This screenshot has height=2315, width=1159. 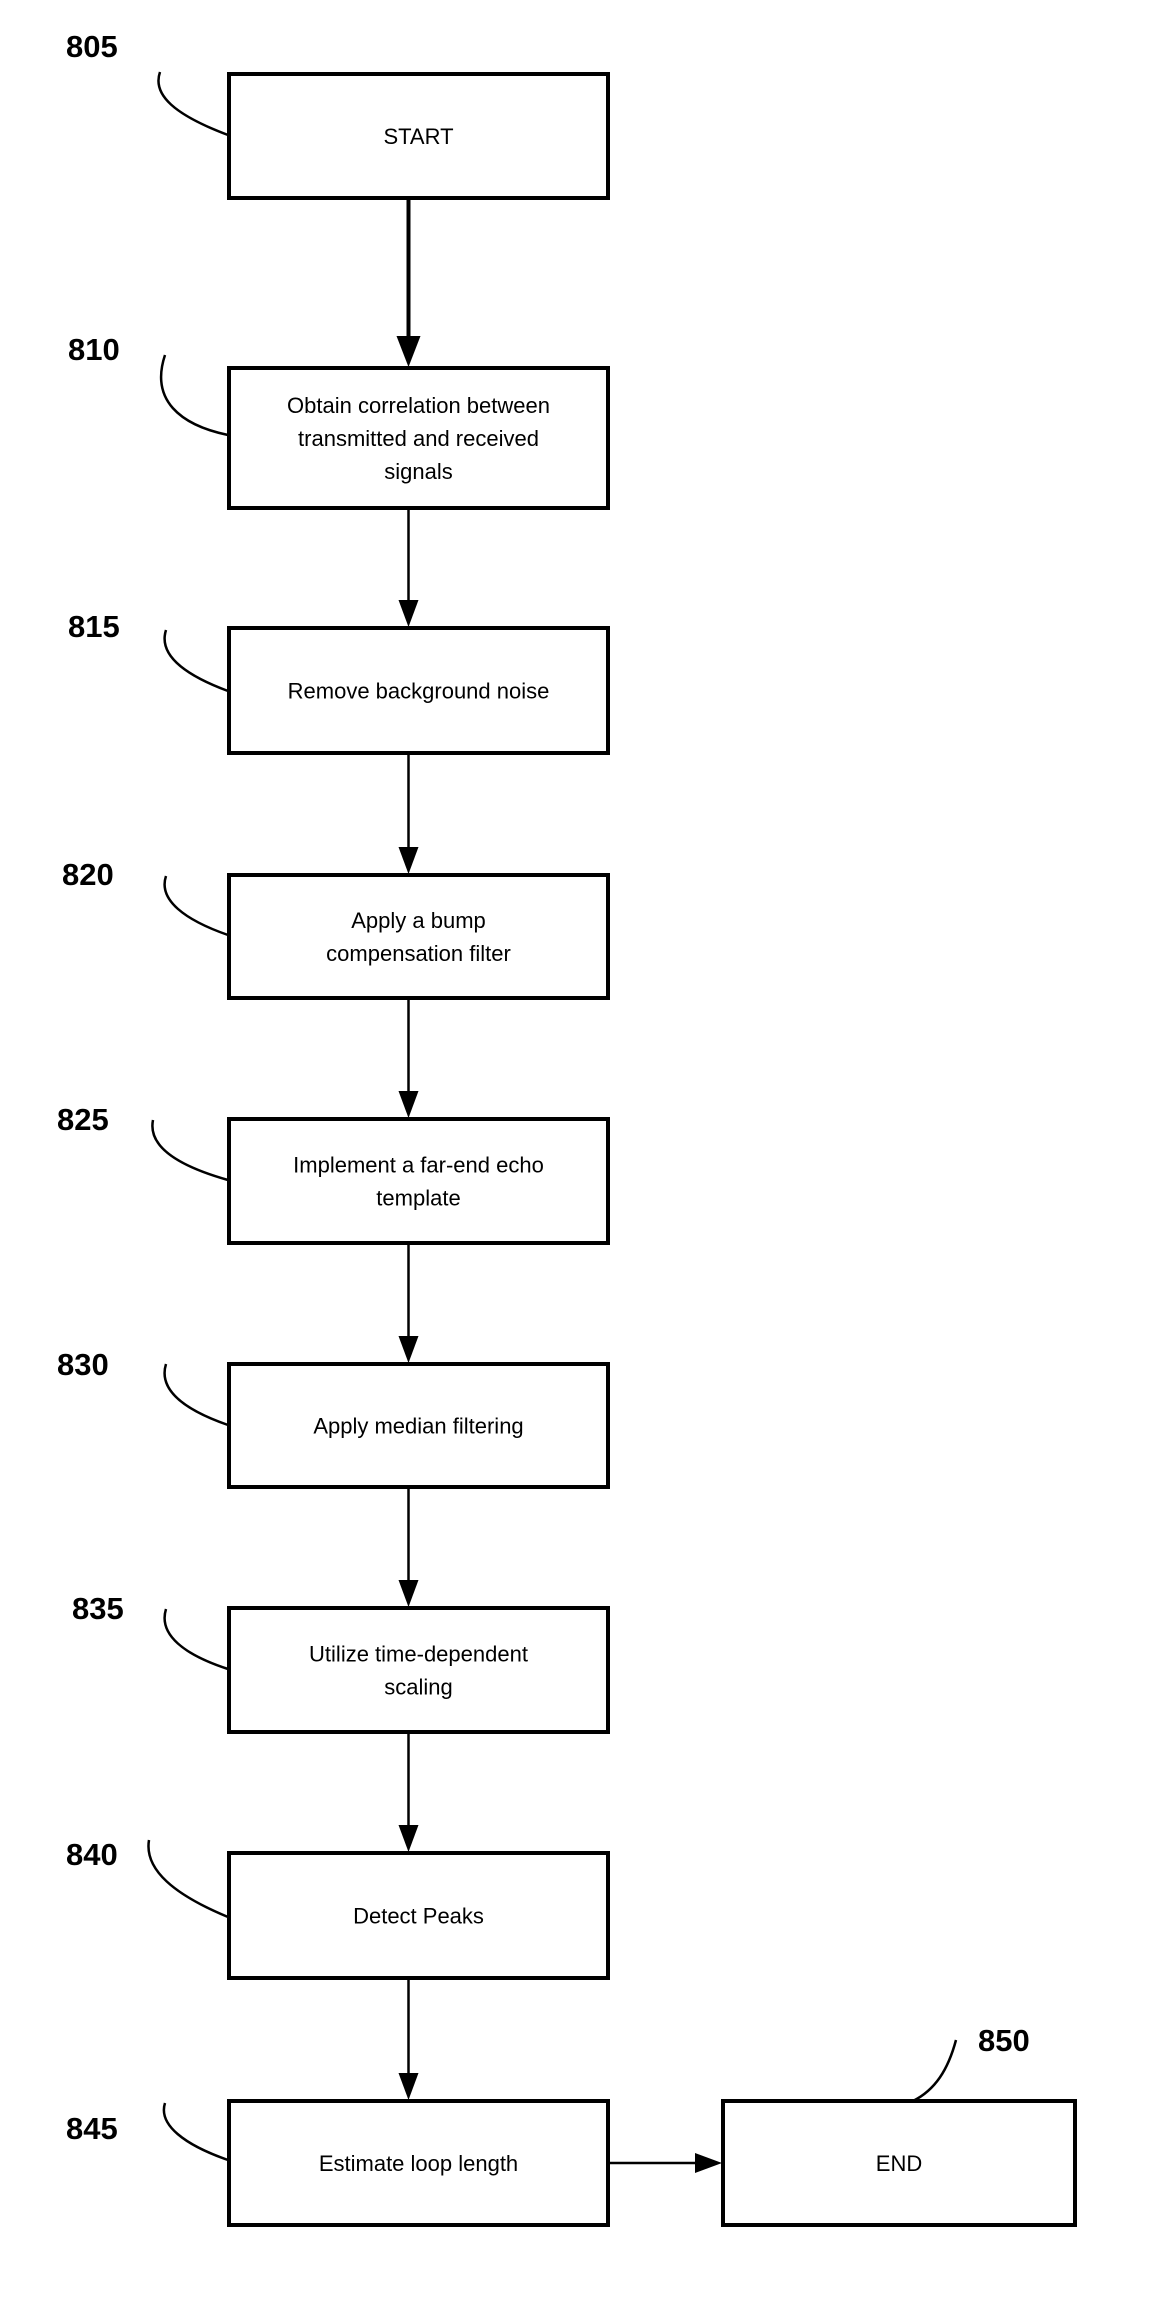 I want to click on step-text-line: template, so click(x=418, y=1198).